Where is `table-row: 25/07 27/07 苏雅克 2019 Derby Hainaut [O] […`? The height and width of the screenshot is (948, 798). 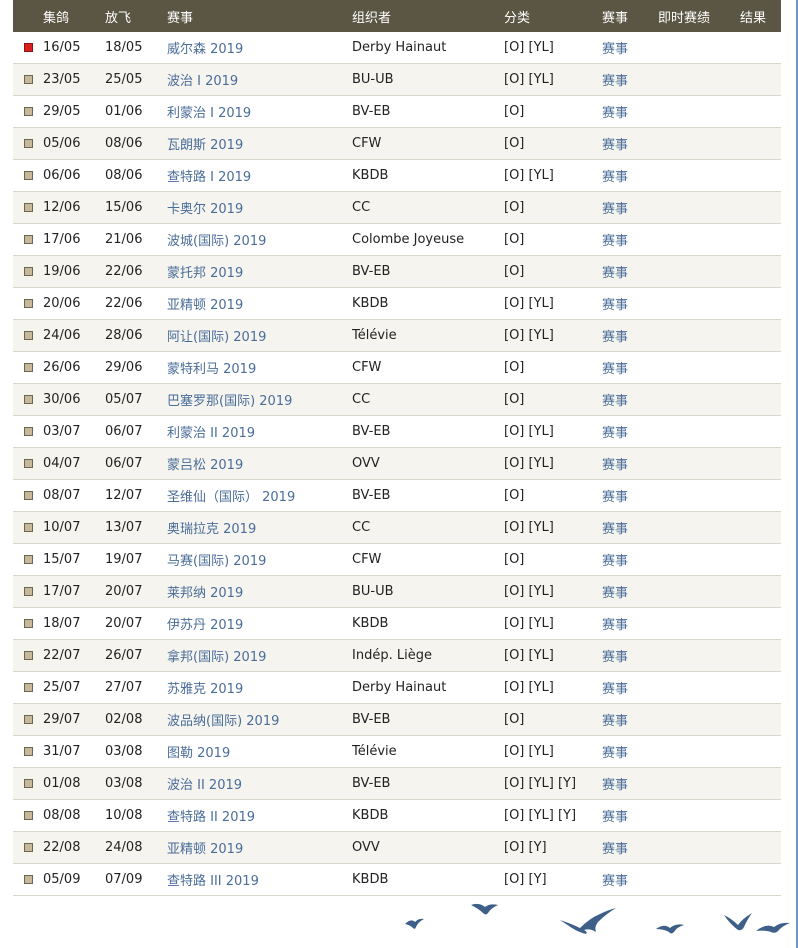
table-row: 25/07 27/07 苏雅克 2019 Derby Hainaut [O] [… is located at coordinates (397, 688).